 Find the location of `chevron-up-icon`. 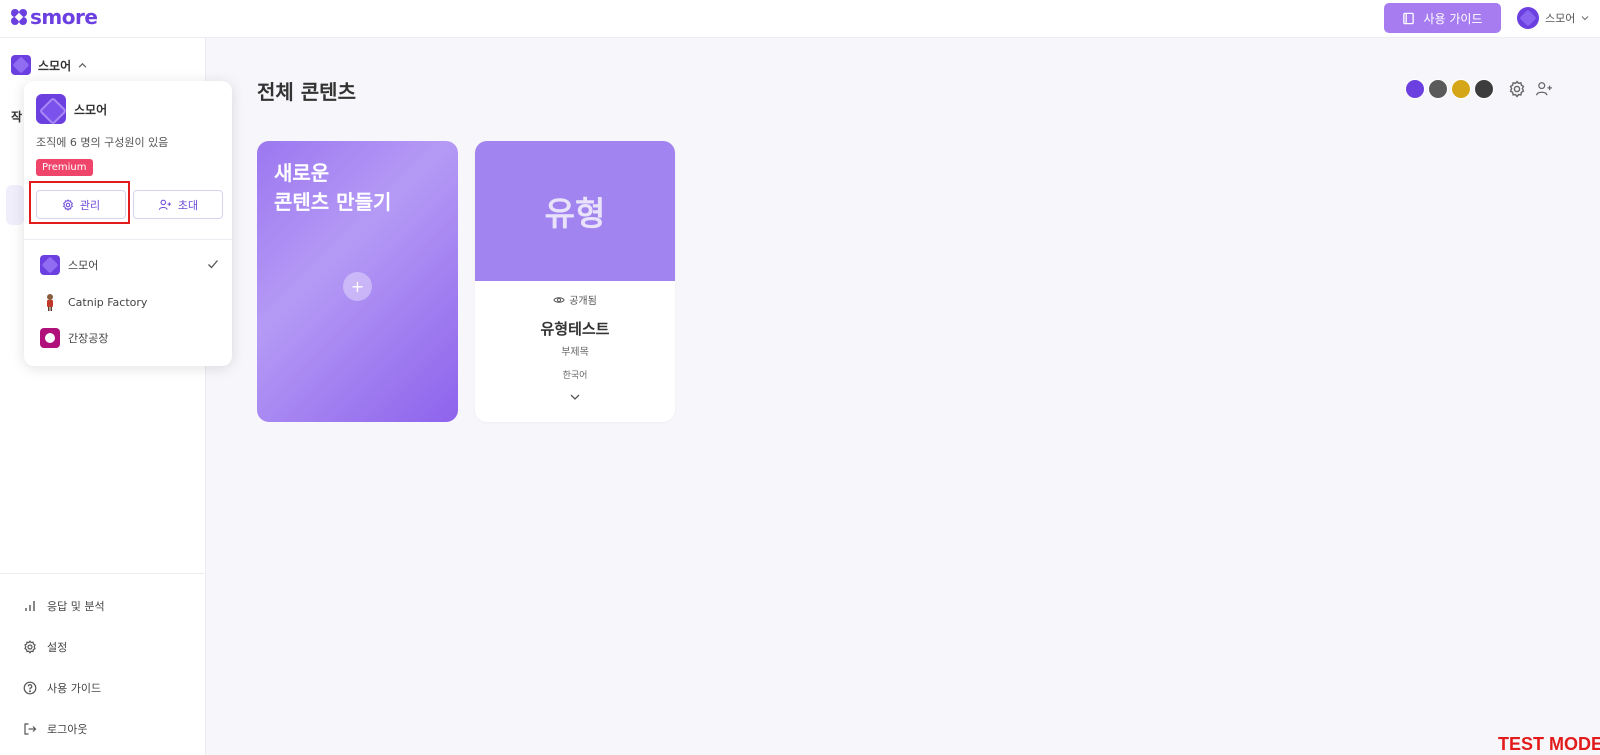

chevron-up-icon is located at coordinates (82, 65).